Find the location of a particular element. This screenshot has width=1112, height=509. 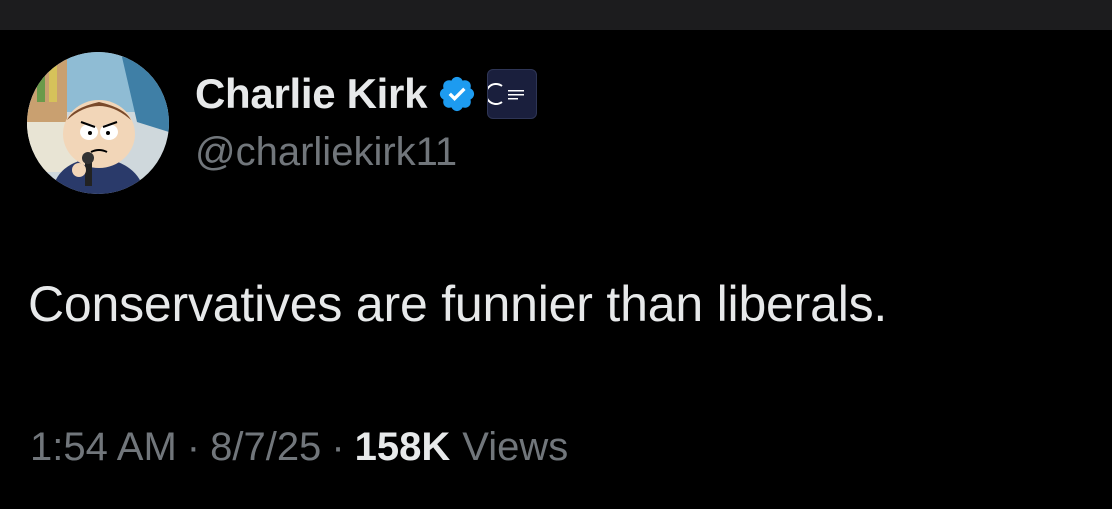

tweet-date: 8/7/25 is located at coordinates (265, 447).